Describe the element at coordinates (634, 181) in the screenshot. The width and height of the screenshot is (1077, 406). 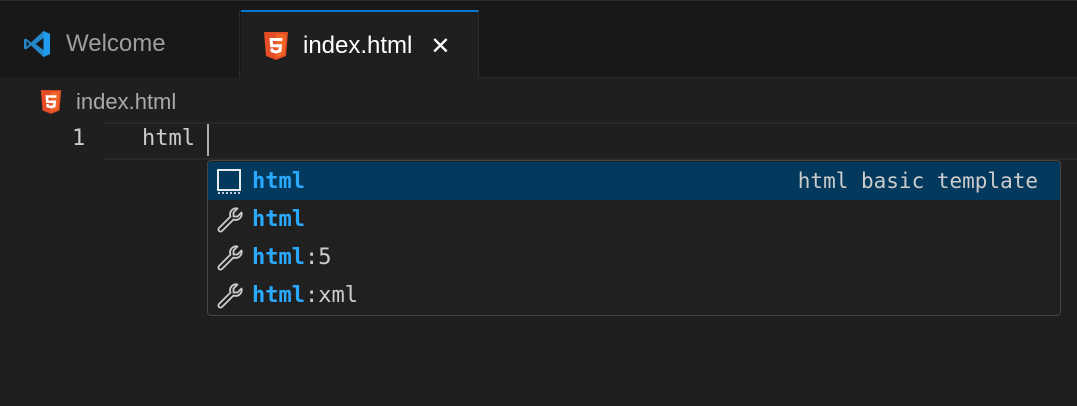
I see `suggestion-item: html html basic template` at that location.